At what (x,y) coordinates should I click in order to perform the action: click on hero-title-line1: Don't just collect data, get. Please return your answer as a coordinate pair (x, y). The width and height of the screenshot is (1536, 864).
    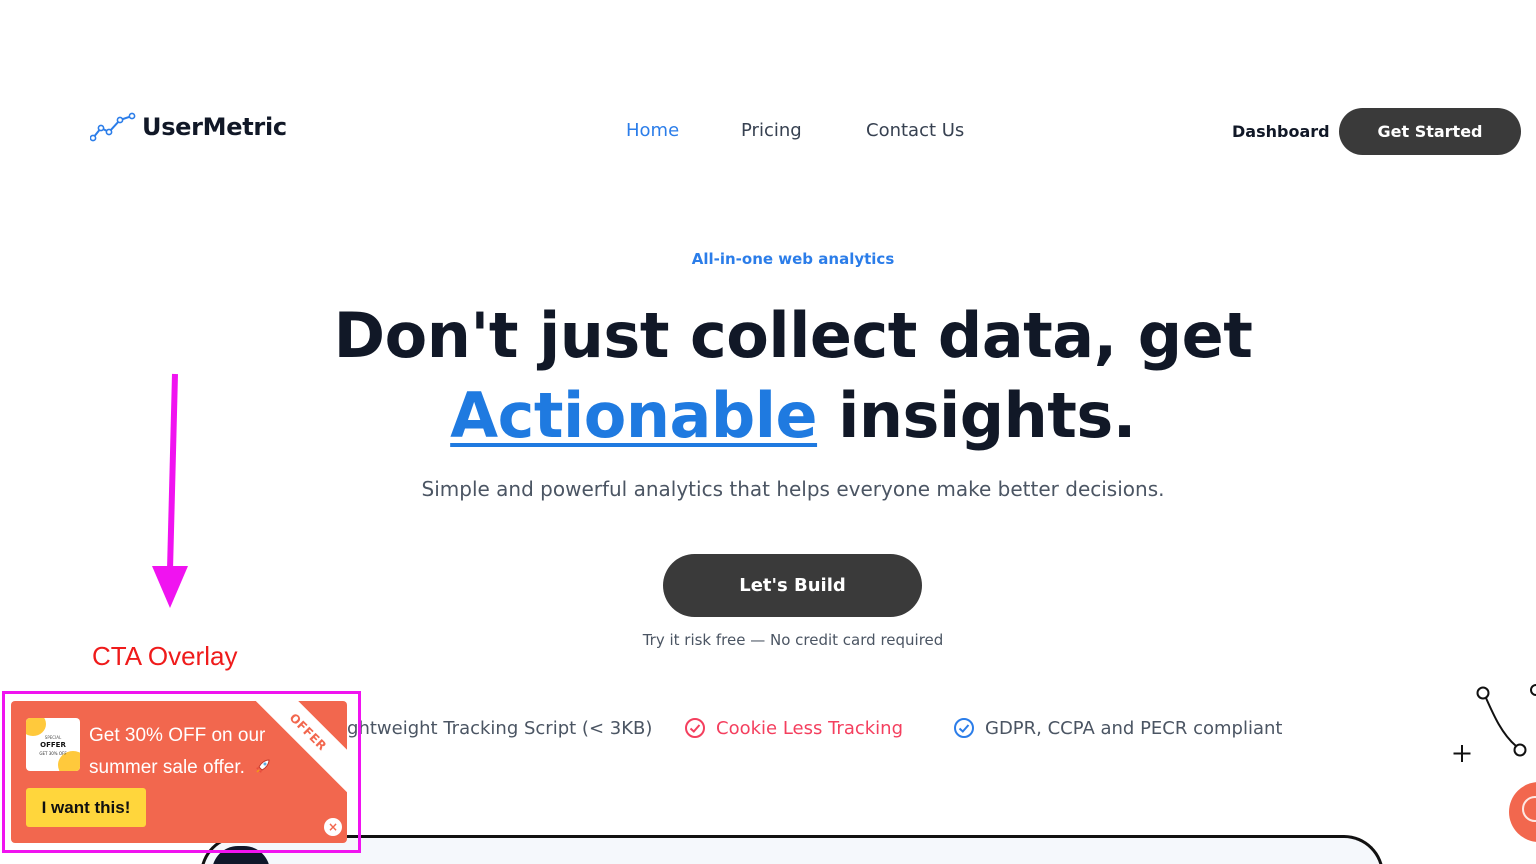
    Looking at the image, I should click on (793, 335).